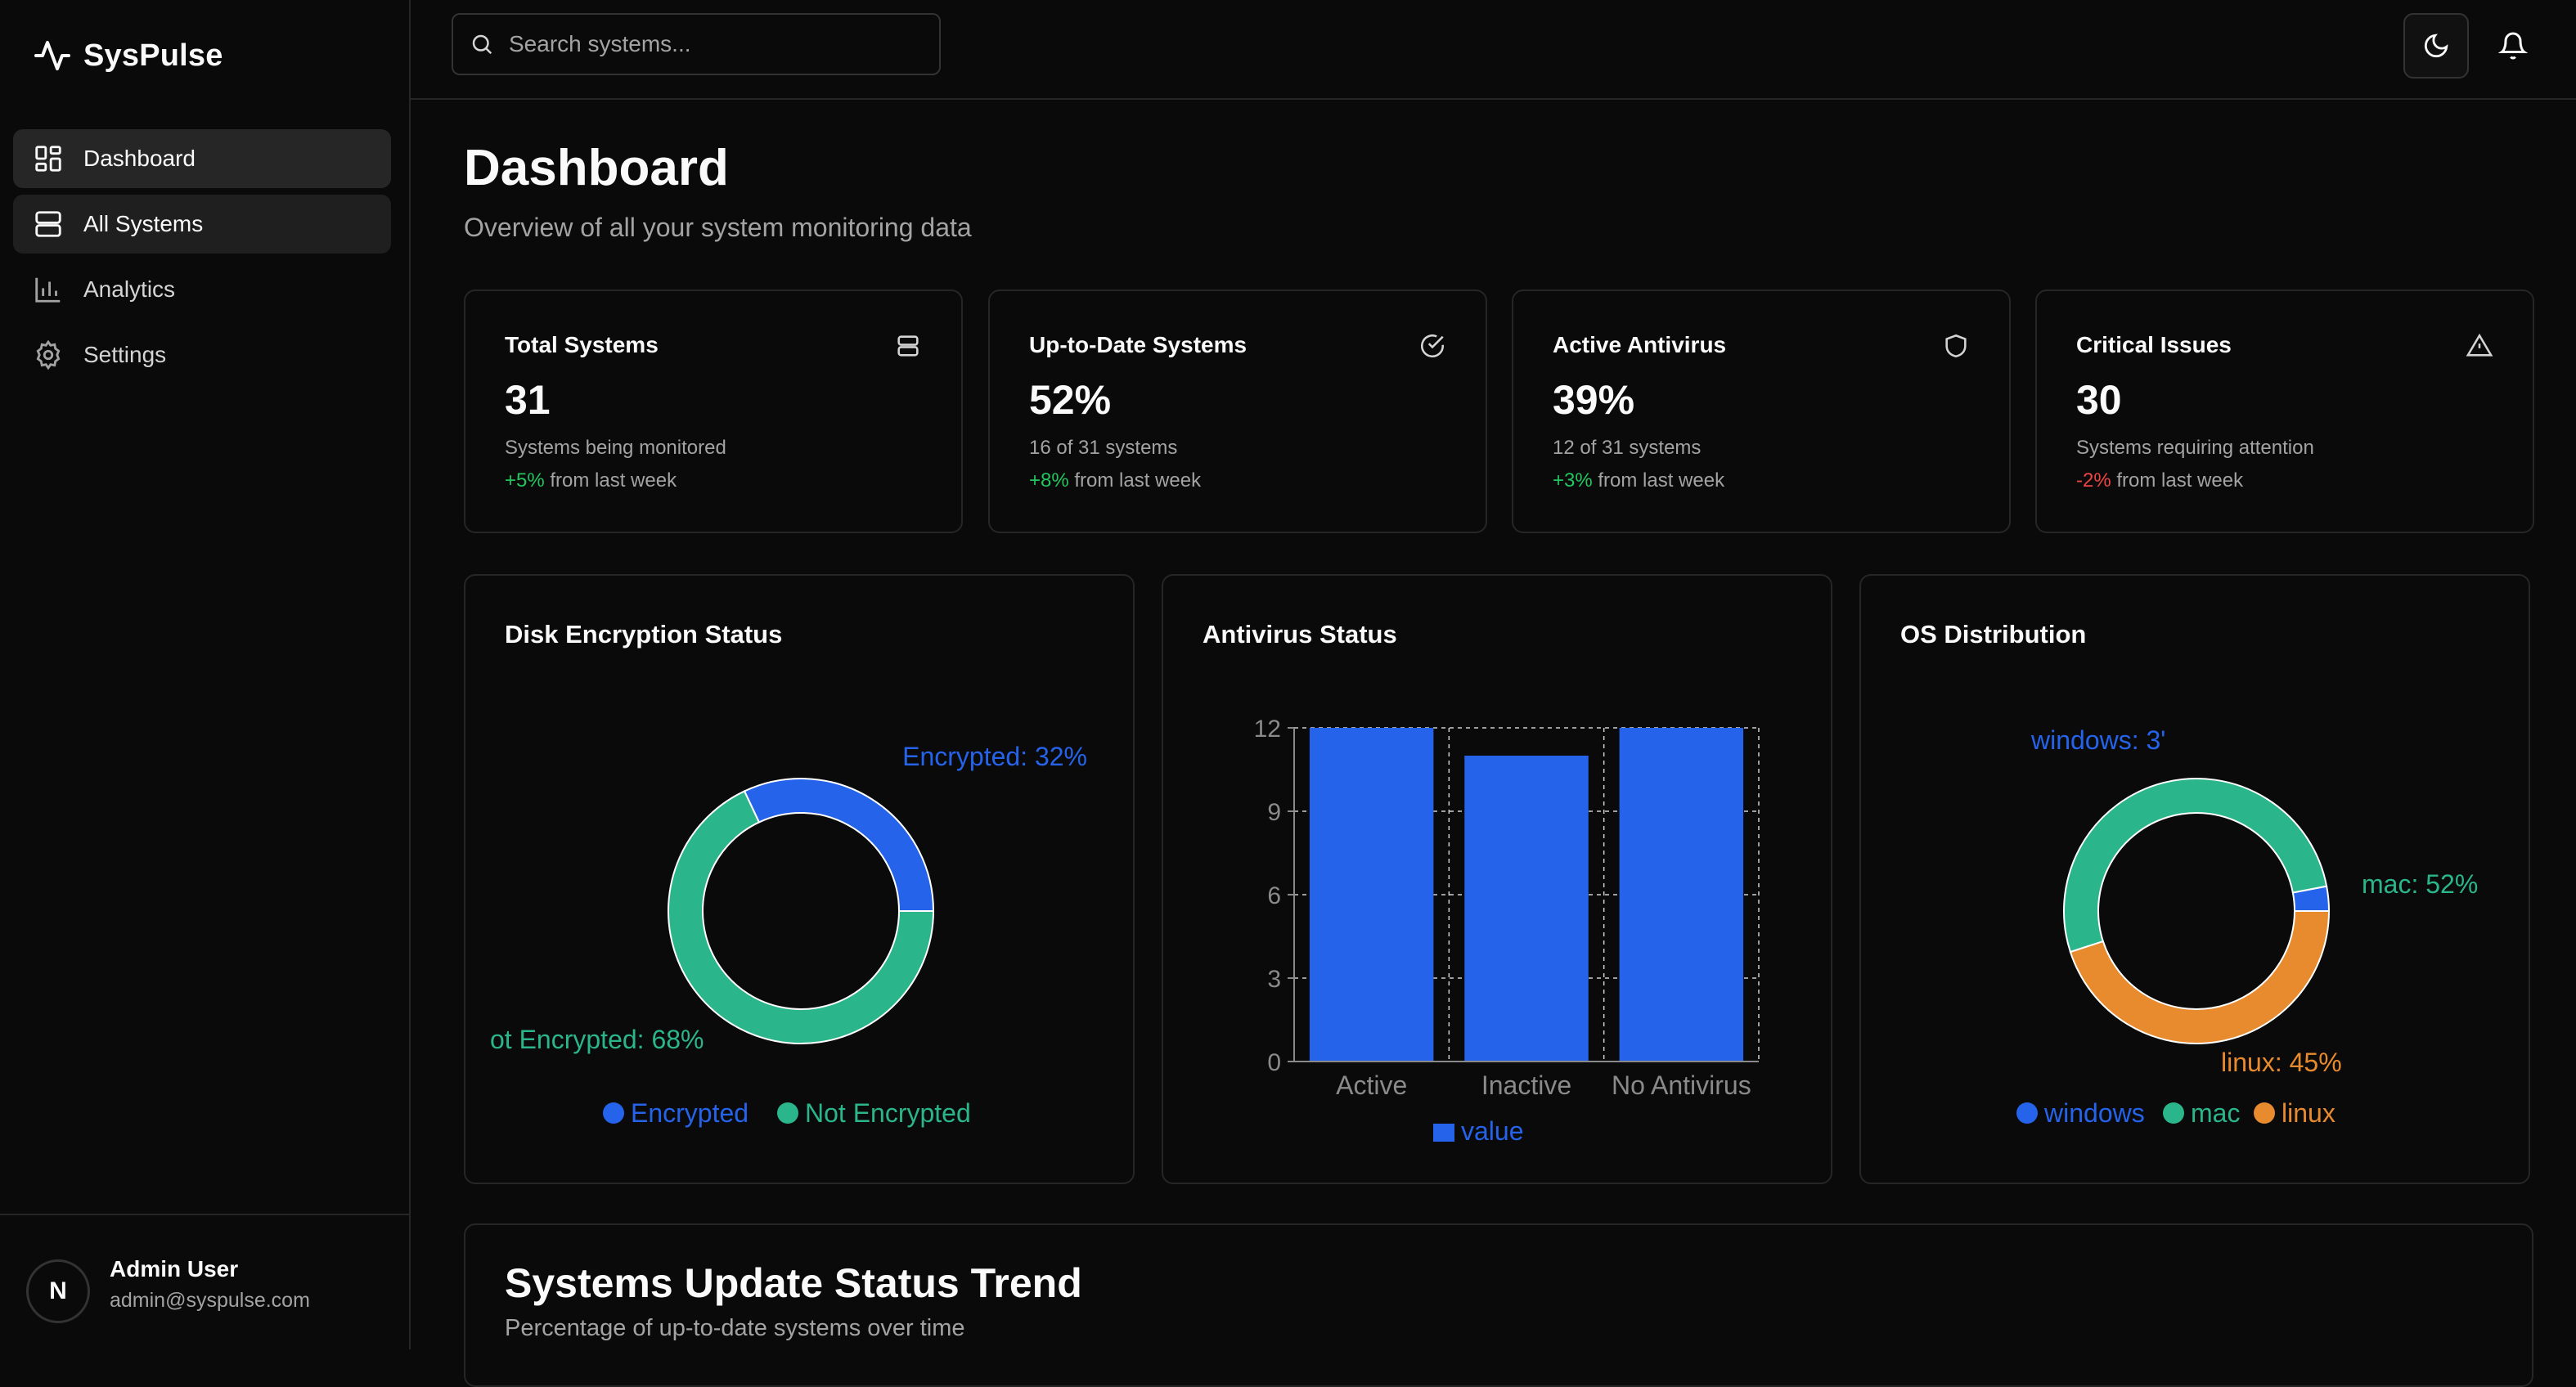 The image size is (2576, 1387). What do you see at coordinates (140, 158) in the screenshot?
I see `sidebar-item-label: Dashboard` at bounding box center [140, 158].